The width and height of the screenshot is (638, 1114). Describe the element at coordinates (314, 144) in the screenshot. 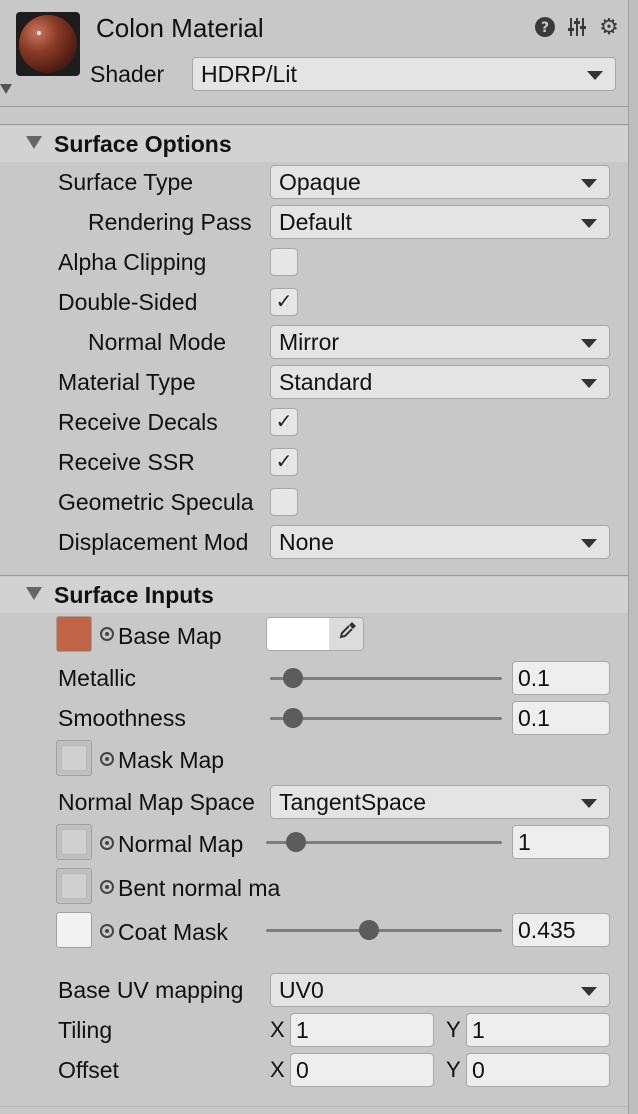

I see `surface-options-header: Surface Options` at that location.